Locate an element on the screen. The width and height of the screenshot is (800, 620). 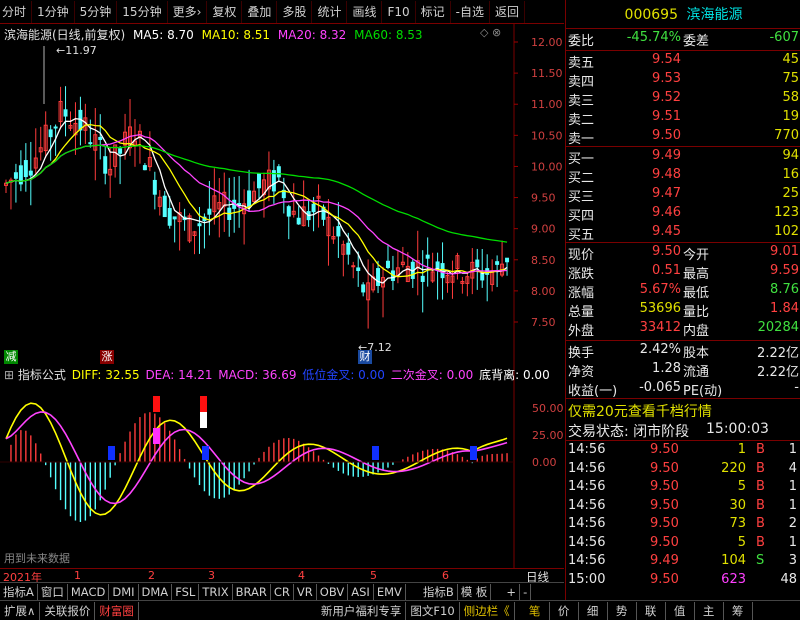
bottom-item-5: 侧边栏《 is located at coordinates (487, 610).